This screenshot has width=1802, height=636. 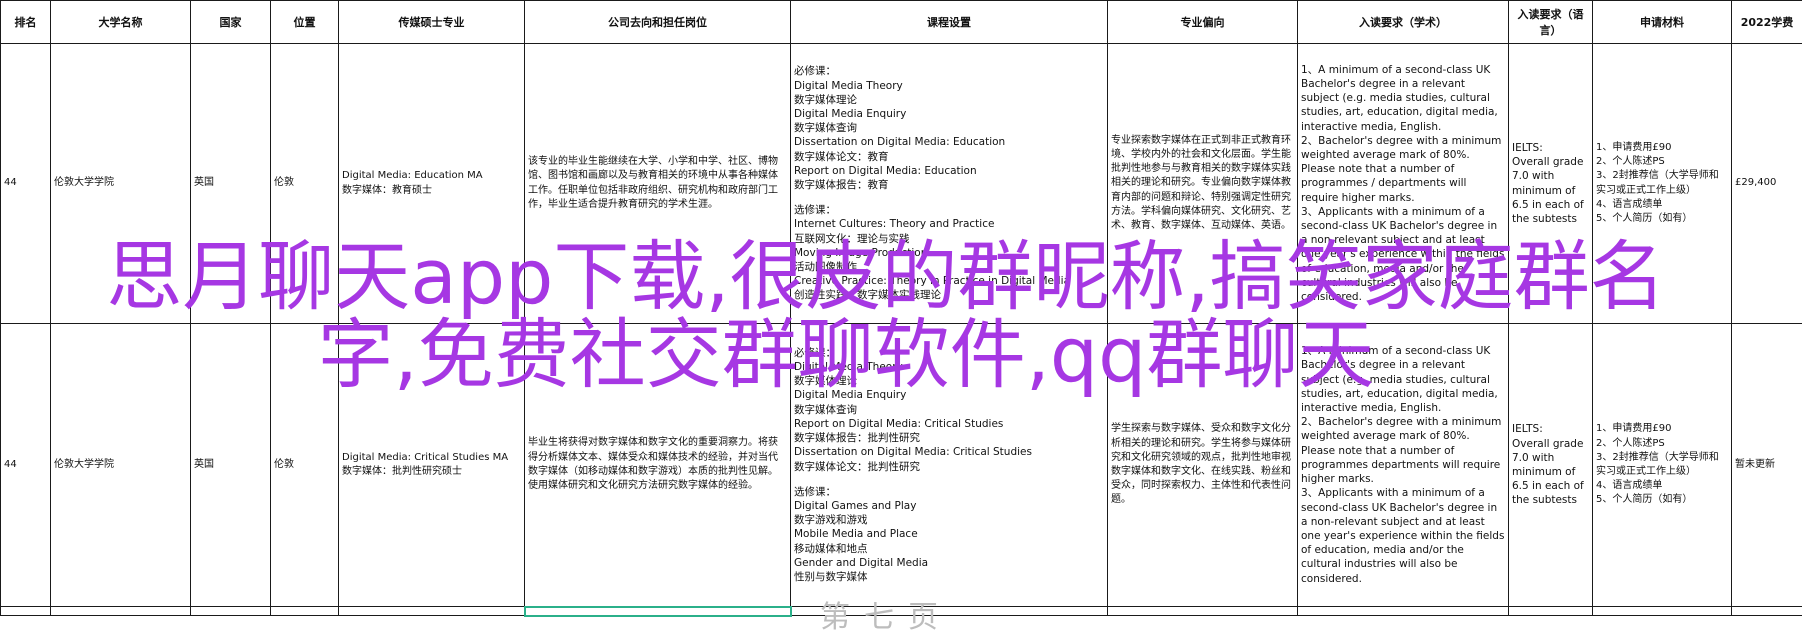 I want to click on selected-cell, so click(x=658, y=611).